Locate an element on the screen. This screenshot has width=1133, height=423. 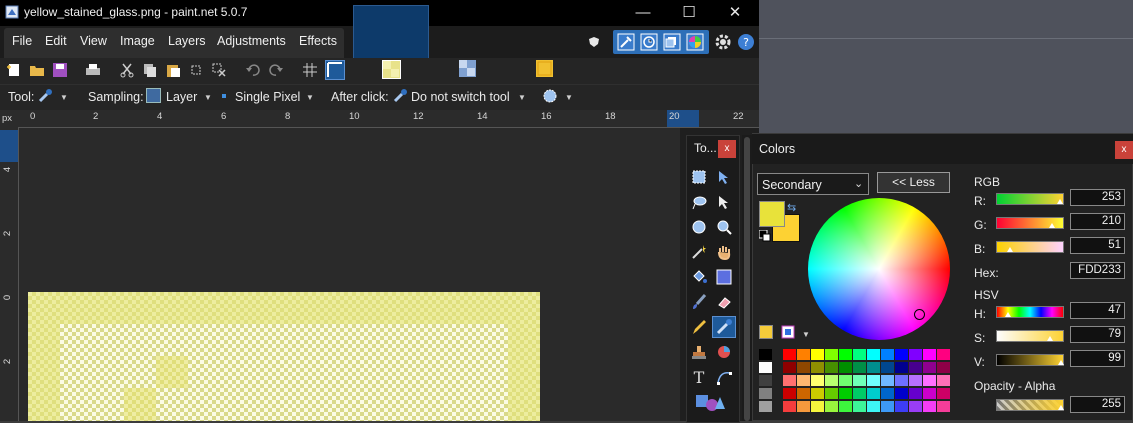
colors-close-button: x is located at coordinates (1124, 150).